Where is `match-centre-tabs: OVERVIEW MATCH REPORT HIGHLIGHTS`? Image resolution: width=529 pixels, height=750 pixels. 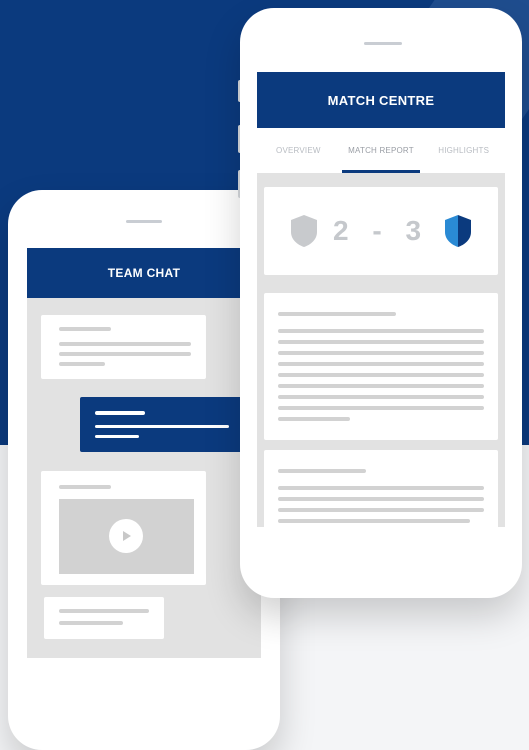
match-centre-tabs: OVERVIEW MATCH REPORT HIGHLIGHTS is located at coordinates (381, 150).